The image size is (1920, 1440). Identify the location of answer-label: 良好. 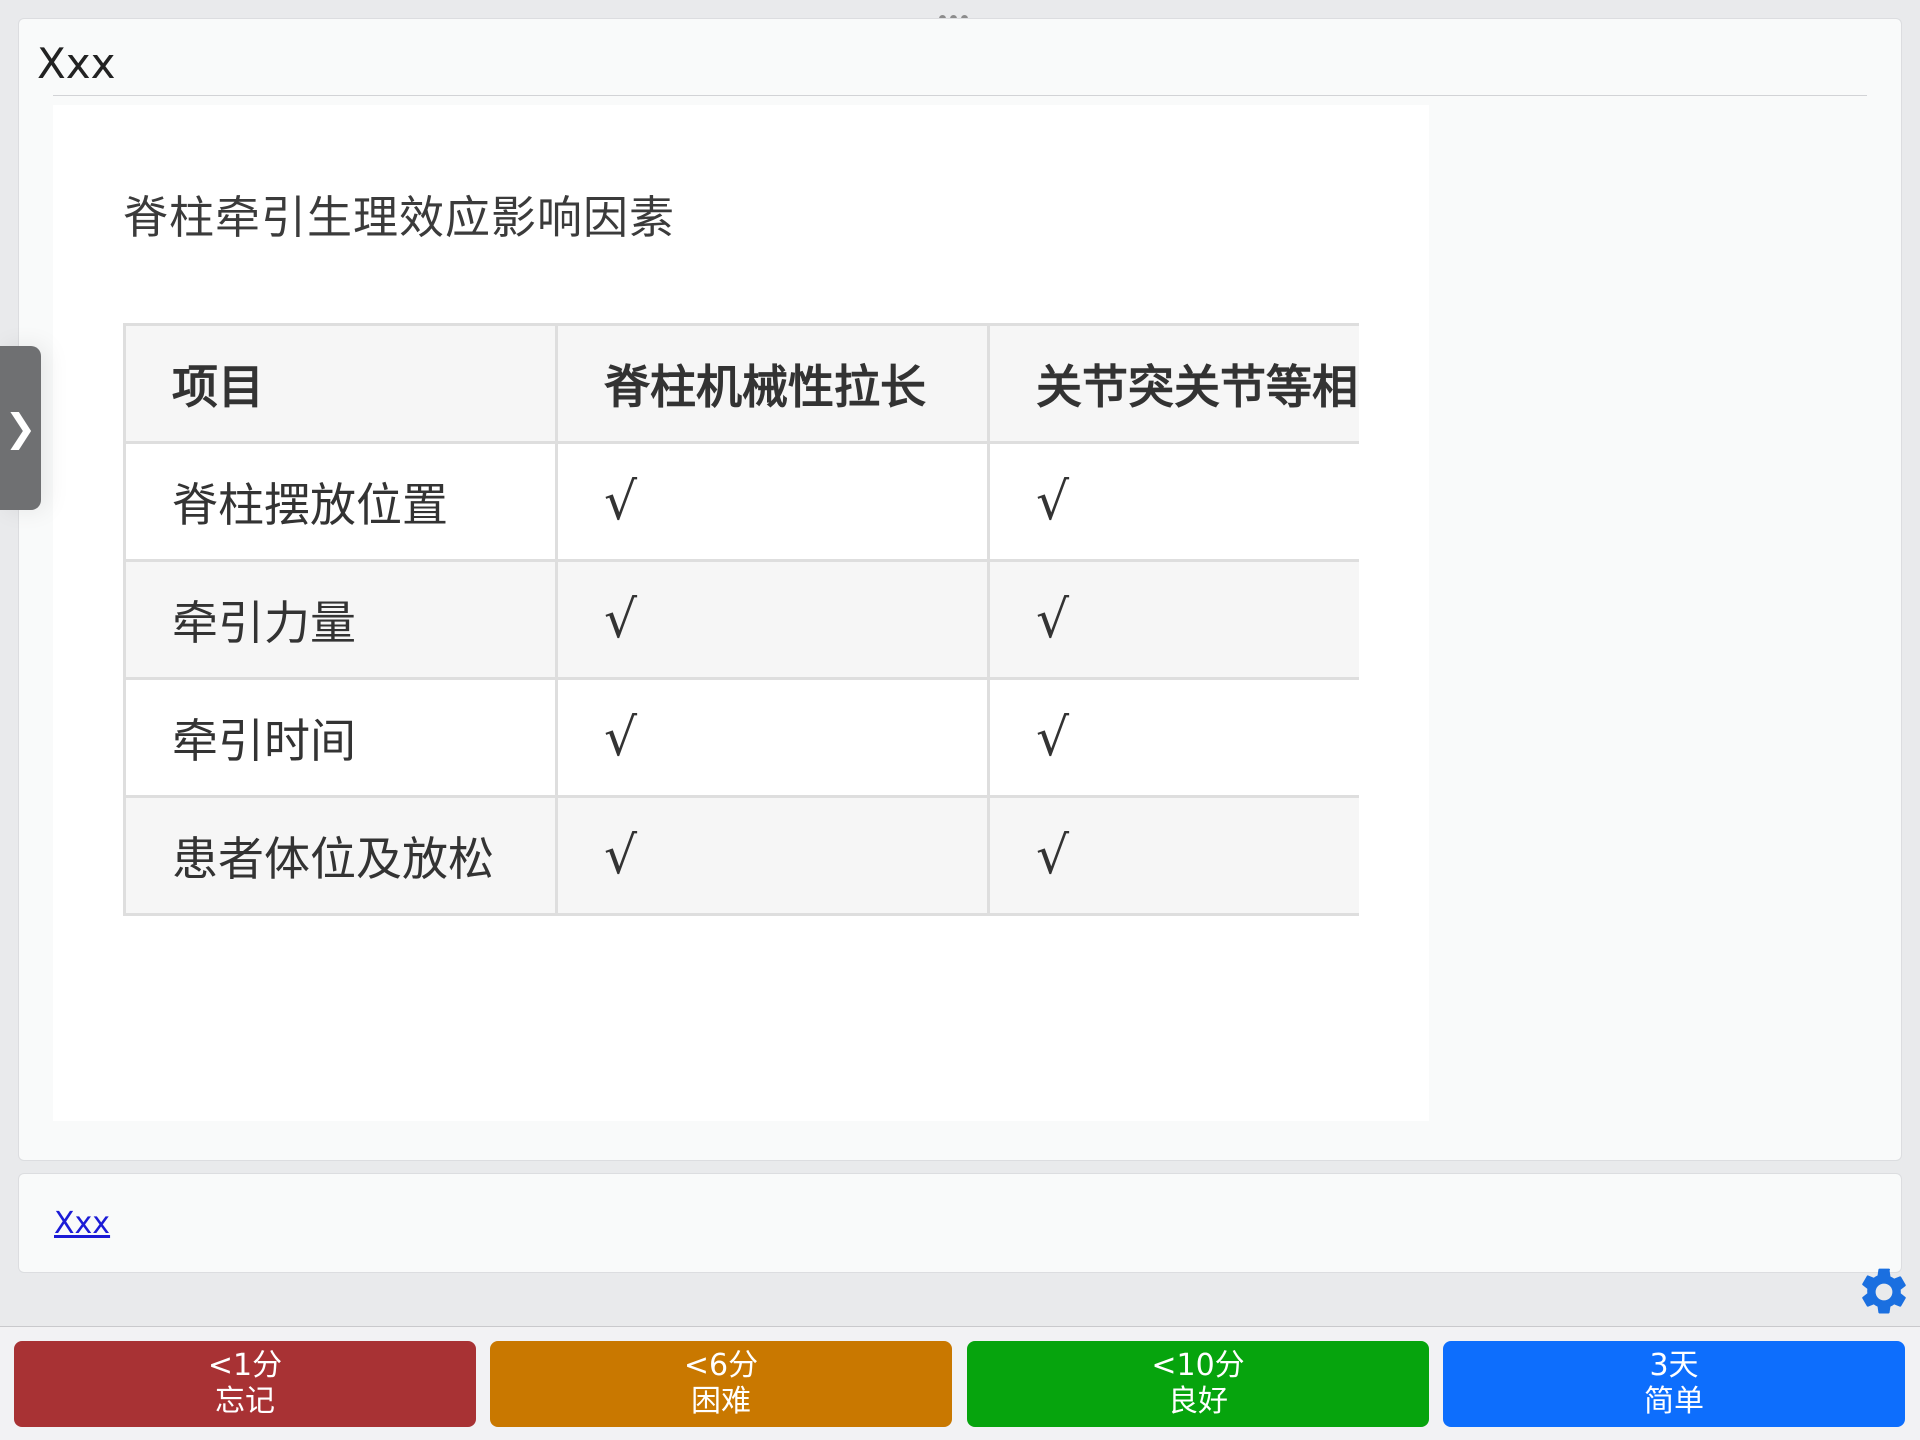
(1198, 1401).